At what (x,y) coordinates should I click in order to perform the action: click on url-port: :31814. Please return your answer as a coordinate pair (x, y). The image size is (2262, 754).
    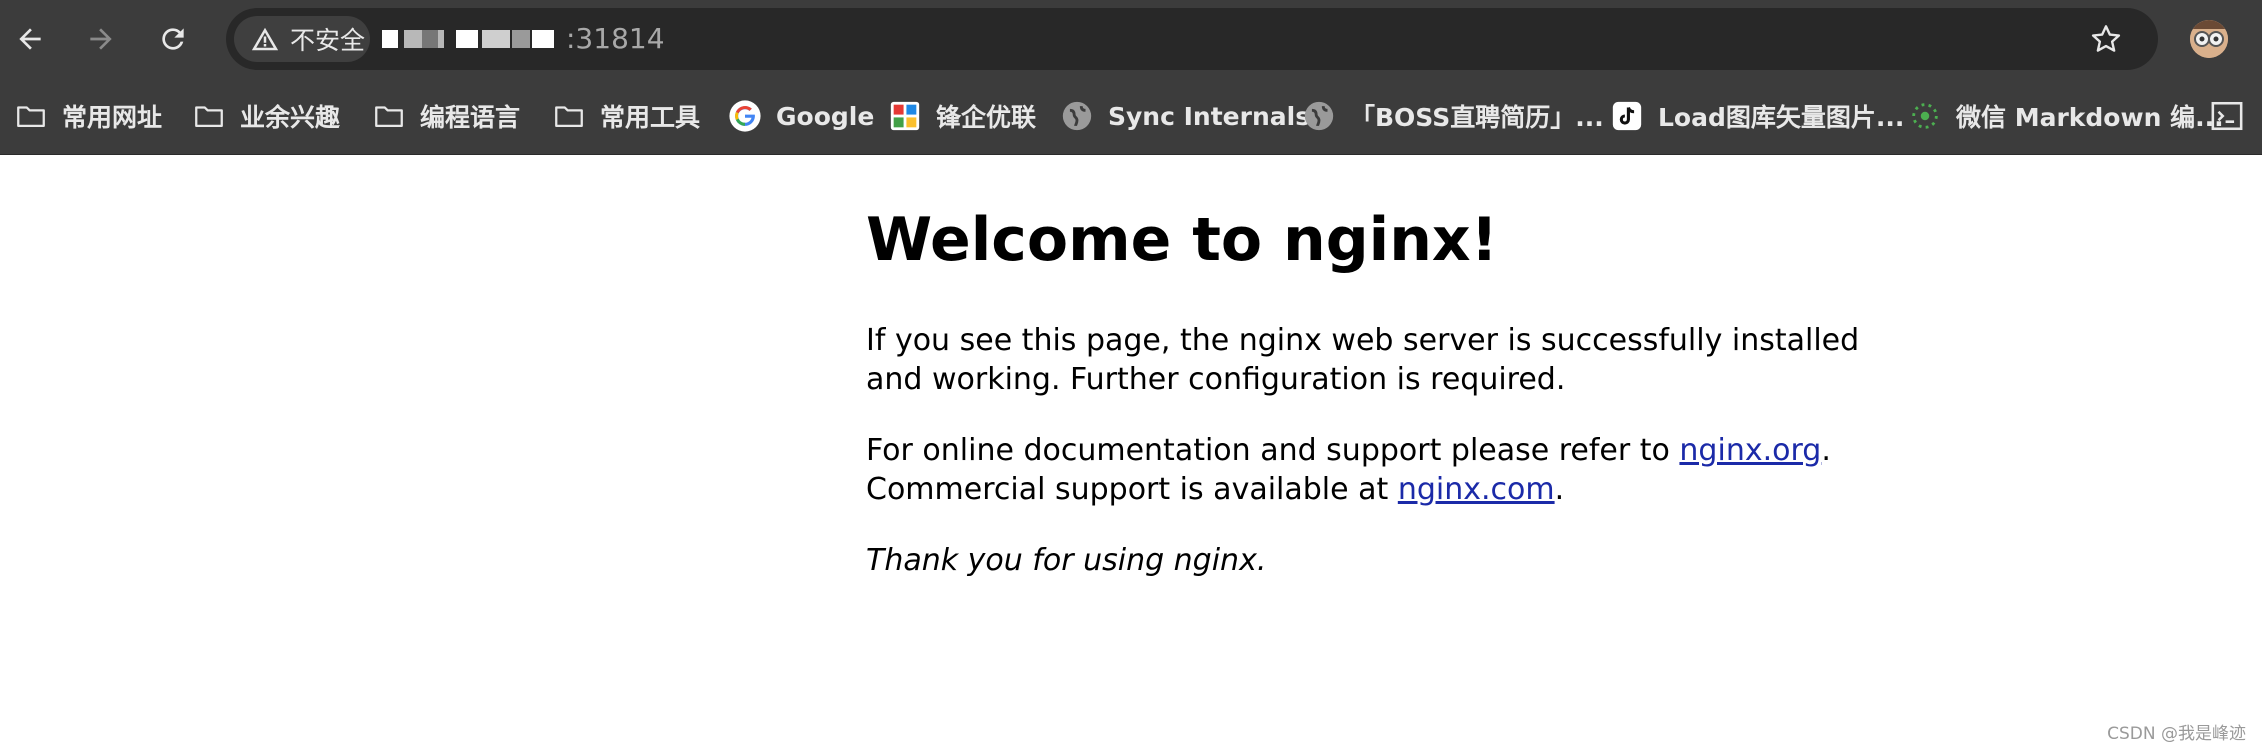
    Looking at the image, I should click on (615, 38).